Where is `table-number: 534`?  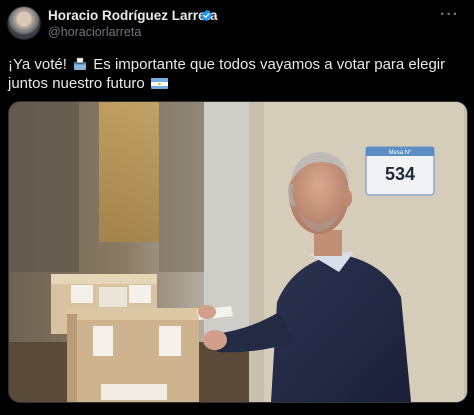
table-number: 534 is located at coordinates (400, 174).